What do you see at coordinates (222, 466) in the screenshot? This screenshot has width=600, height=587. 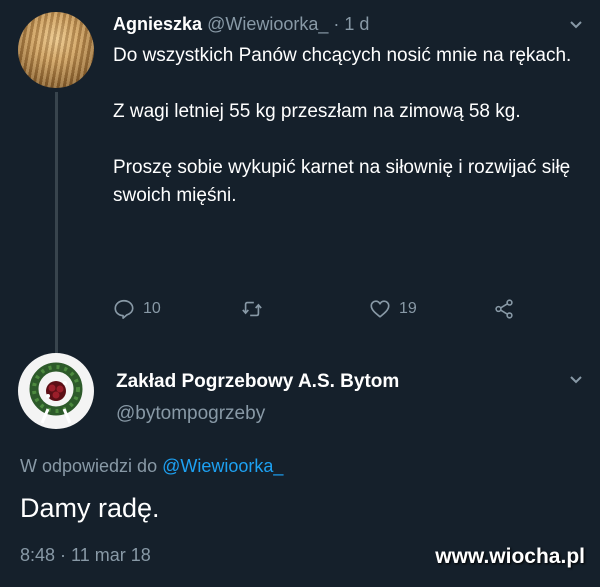 I see `replying-to-mention: @Wiewioorka_` at bounding box center [222, 466].